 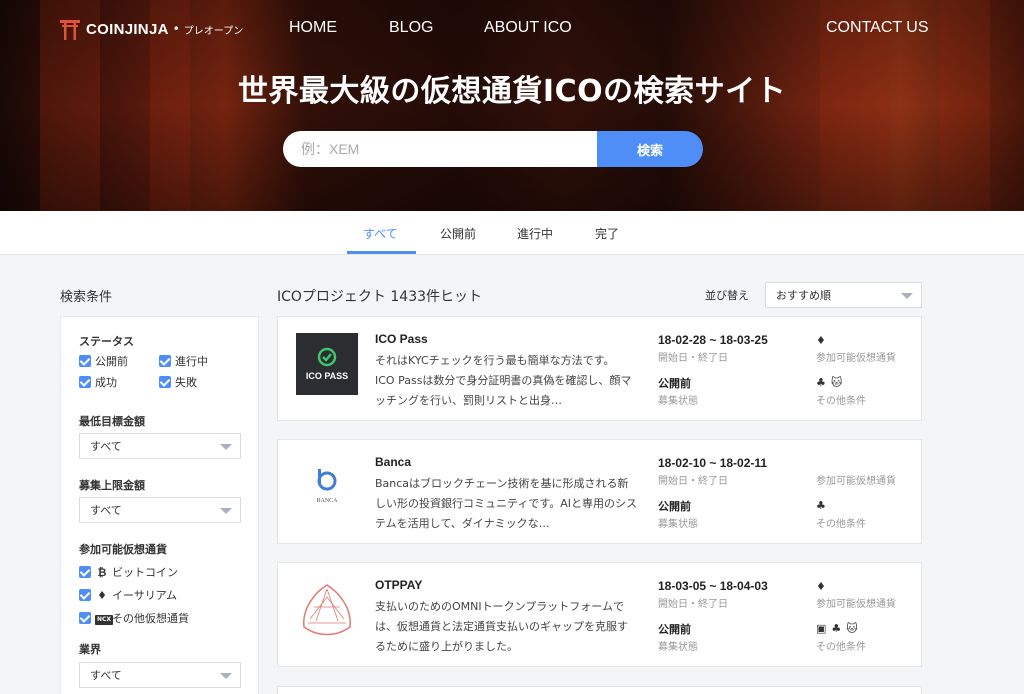 I want to click on tab-ongoing: 進行中, so click(x=535, y=233).